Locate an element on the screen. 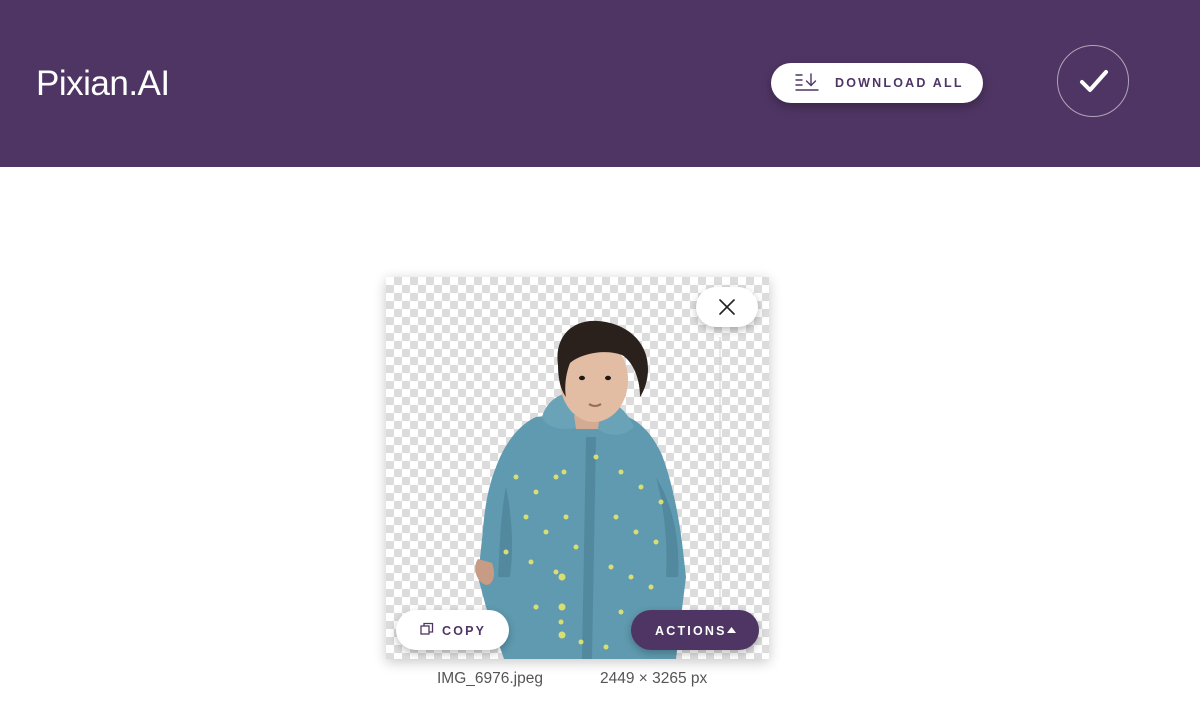 The image size is (1200, 726). remove-image-button is located at coordinates (727, 307).